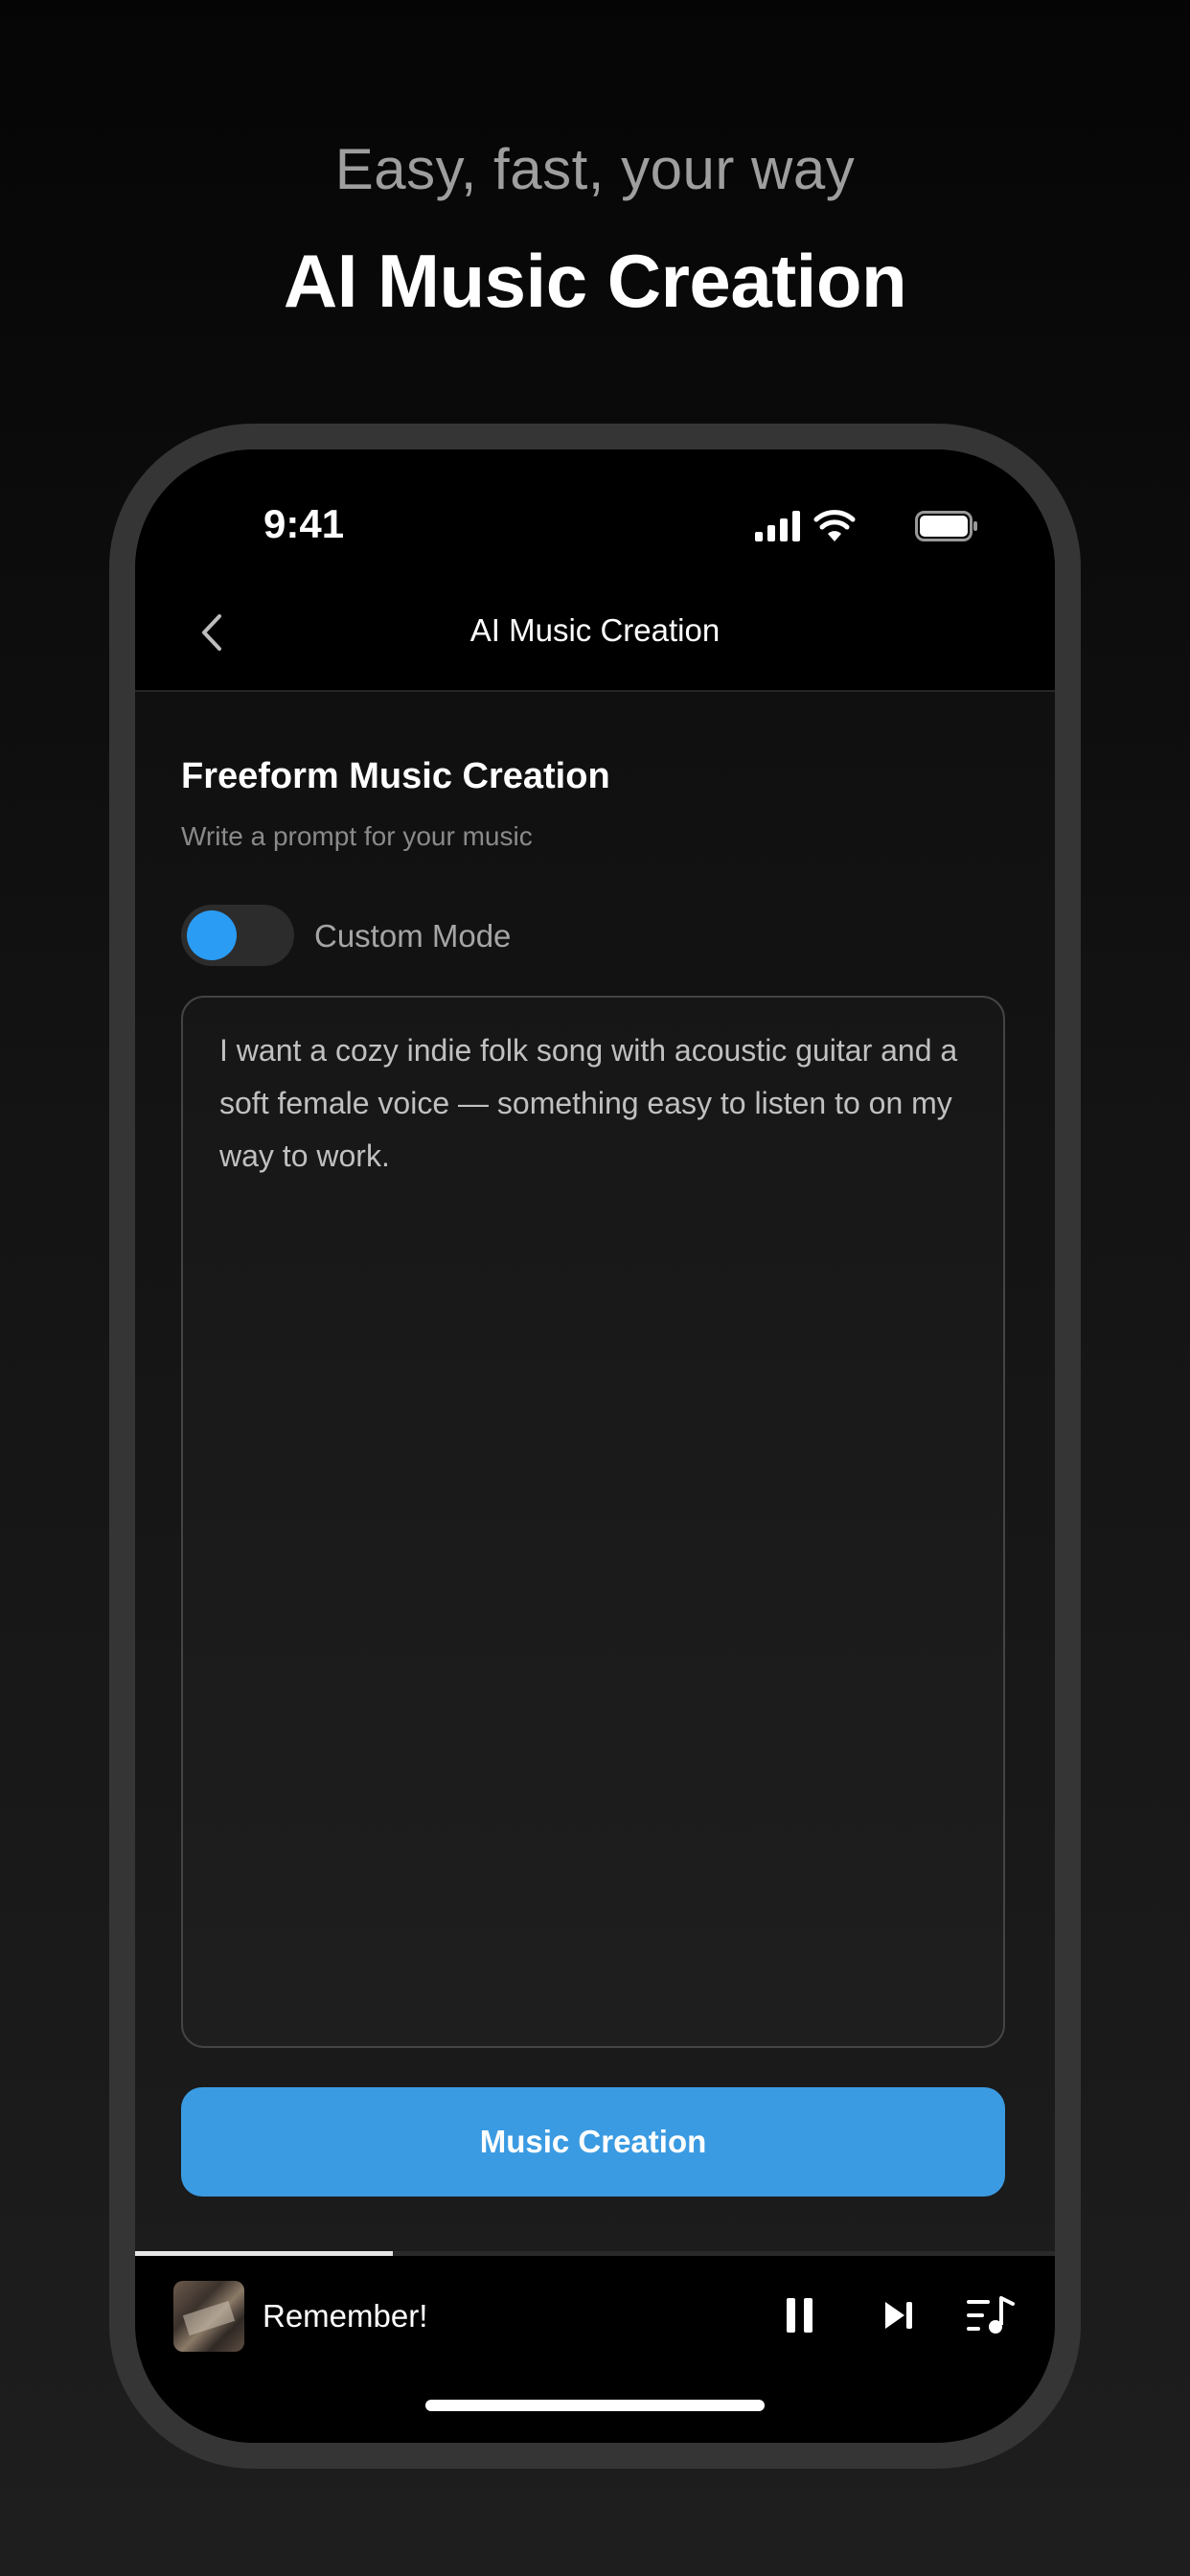 The height and width of the screenshot is (2576, 1190). Describe the element at coordinates (357, 836) in the screenshot. I see `section-subtitle: Write a prompt for your music` at that location.